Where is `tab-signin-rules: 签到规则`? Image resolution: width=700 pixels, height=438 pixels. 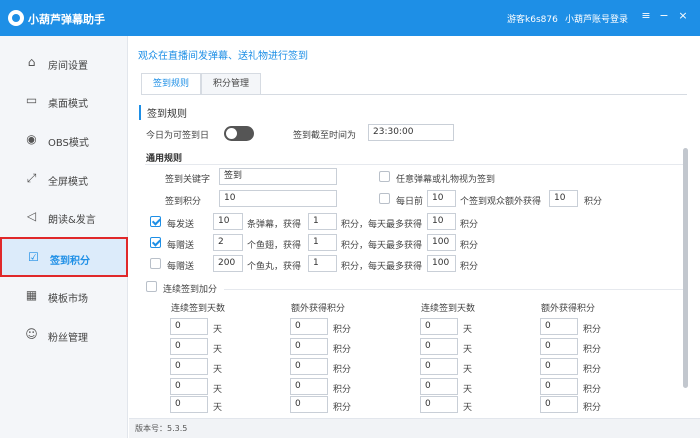 tab-signin-rules: 签到规则 is located at coordinates (171, 84).